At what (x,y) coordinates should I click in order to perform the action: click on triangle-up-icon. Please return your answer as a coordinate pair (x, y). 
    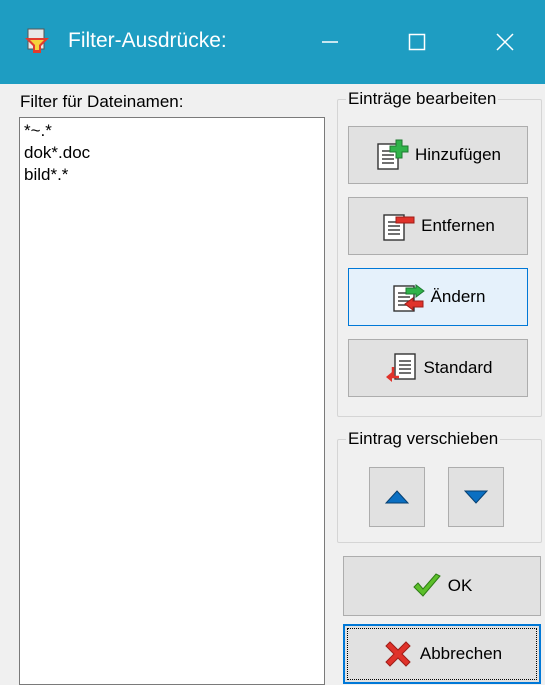
    Looking at the image, I should click on (397, 497).